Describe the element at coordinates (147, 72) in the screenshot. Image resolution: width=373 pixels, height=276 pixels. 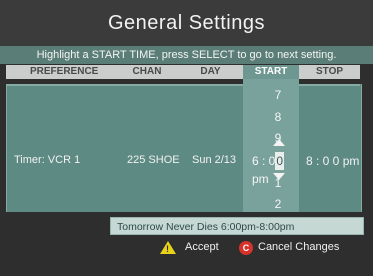
I see `column-header-chan: CHAN` at that location.